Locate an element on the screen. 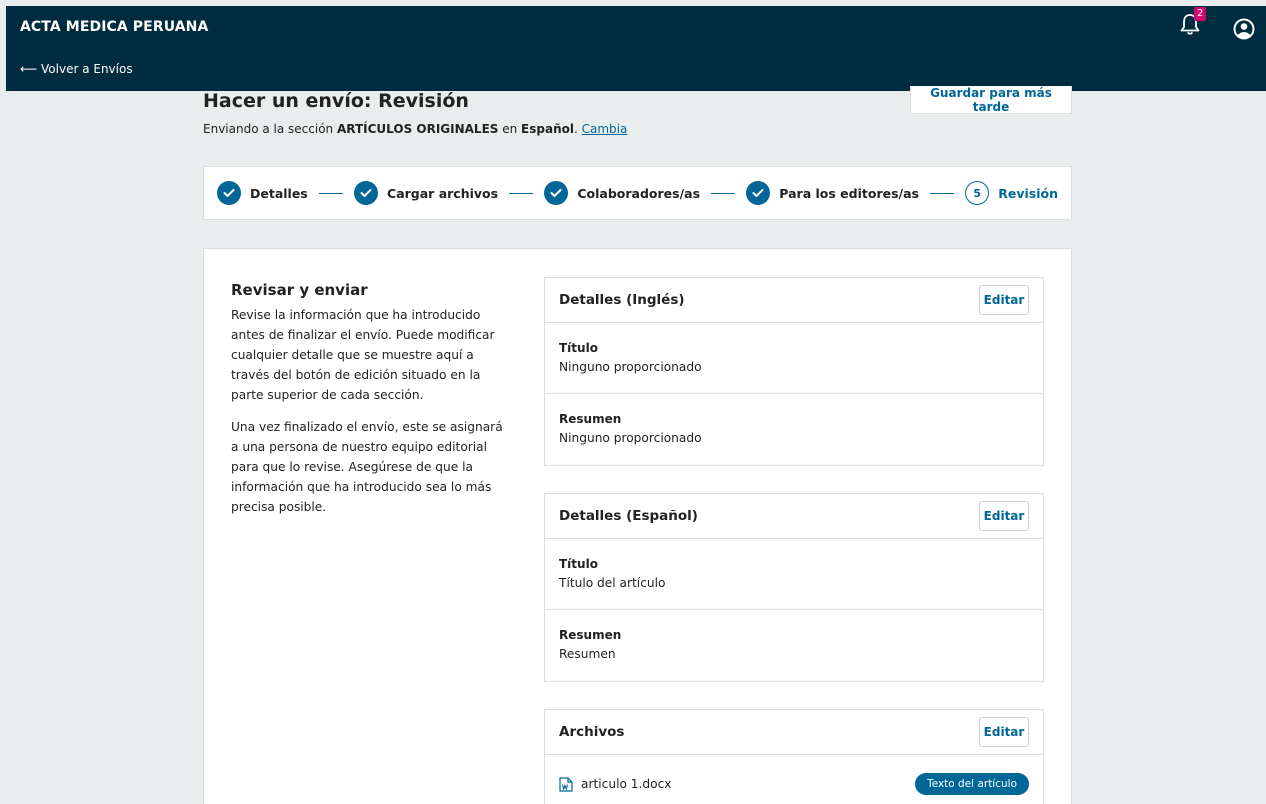 Image resolution: width=1266 pixels, height=804 pixels. file-type-badge: Texto del artículo is located at coordinates (972, 784).